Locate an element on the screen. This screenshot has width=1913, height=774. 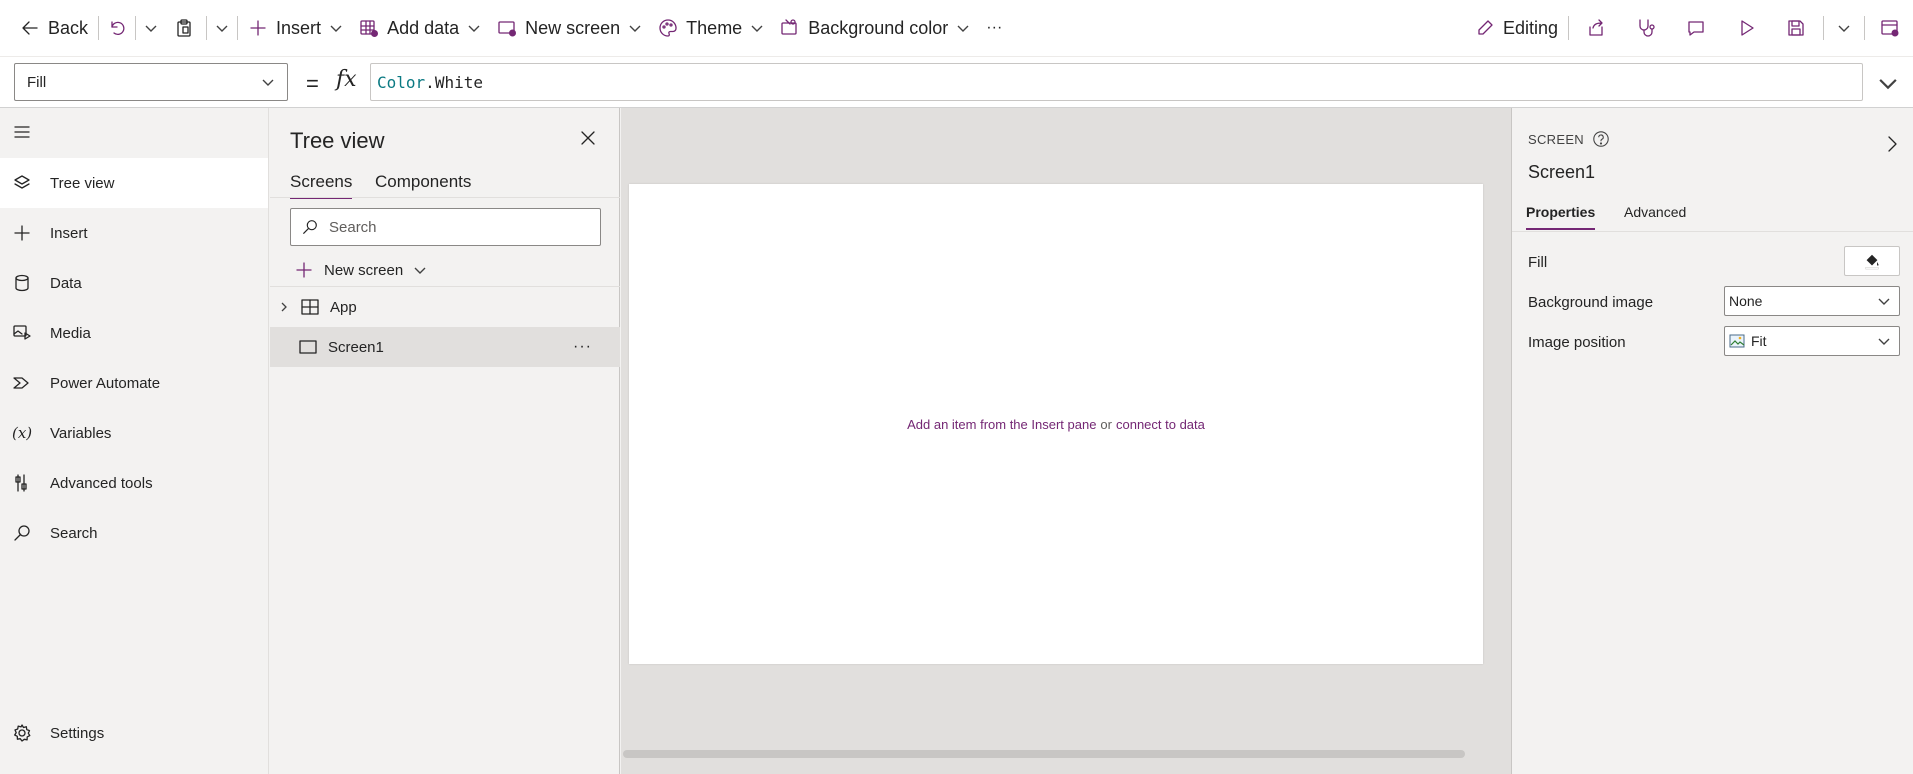
tree-node-screen1: Screen1 ··· is located at coordinates (445, 347).